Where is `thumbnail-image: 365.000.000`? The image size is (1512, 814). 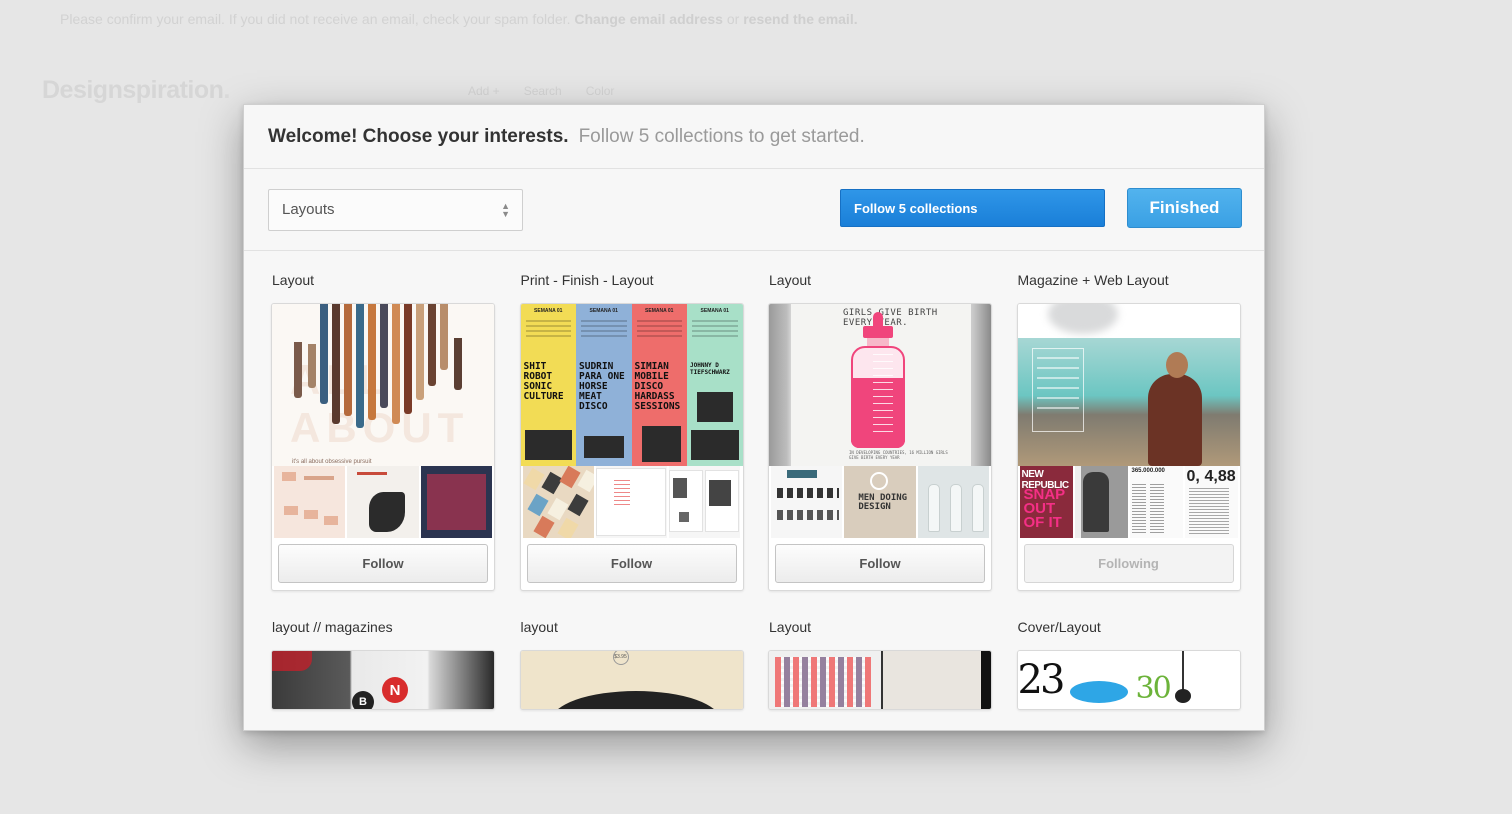 thumbnail-image: 365.000.000 is located at coordinates (1156, 502).